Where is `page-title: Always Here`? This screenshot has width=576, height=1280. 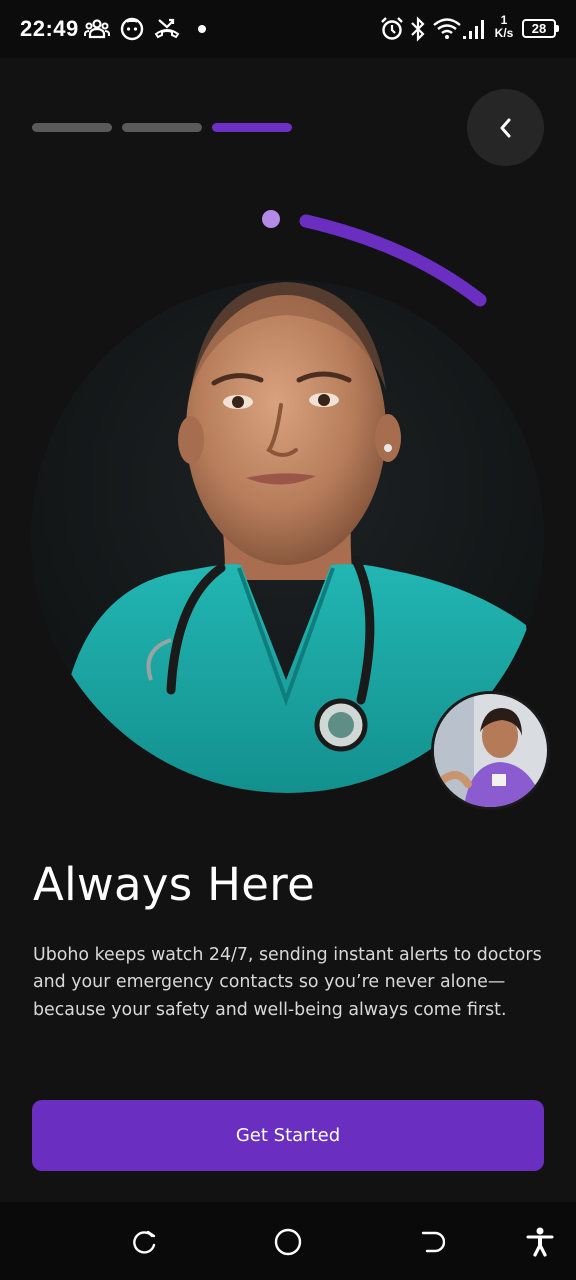 page-title: Always Here is located at coordinates (174, 884).